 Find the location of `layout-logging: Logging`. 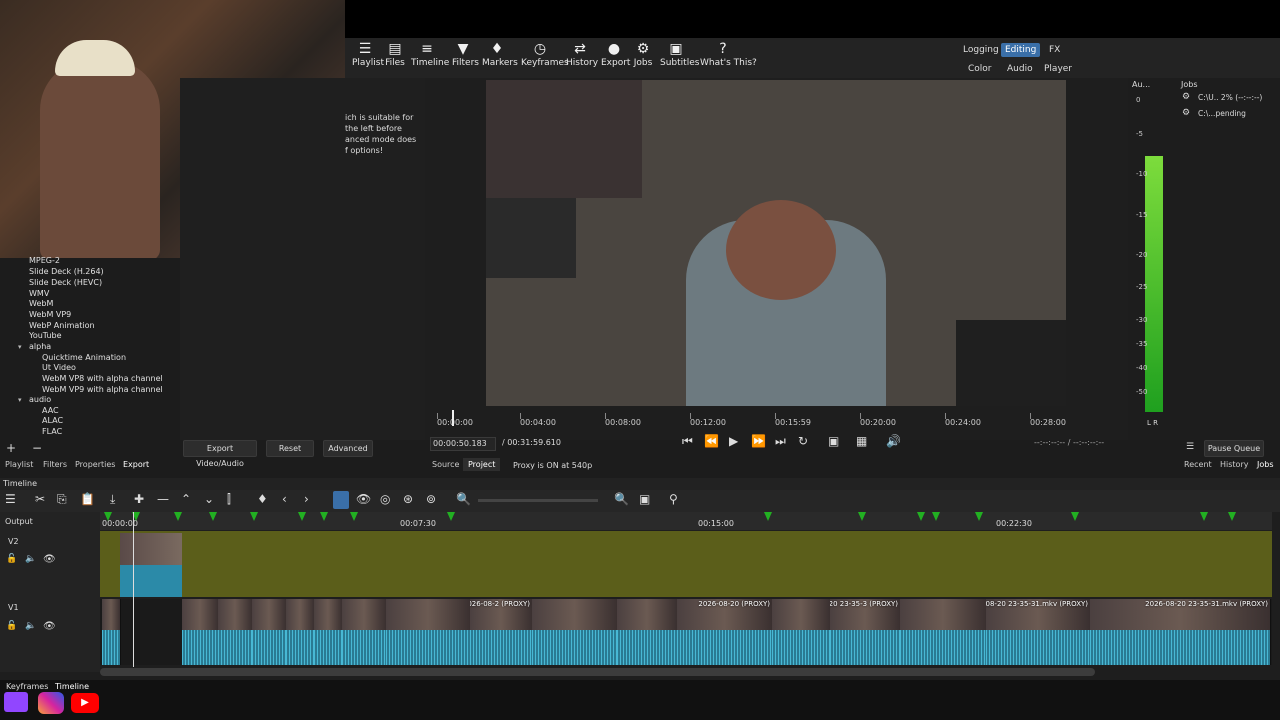

layout-logging: Logging is located at coordinates (981, 50).